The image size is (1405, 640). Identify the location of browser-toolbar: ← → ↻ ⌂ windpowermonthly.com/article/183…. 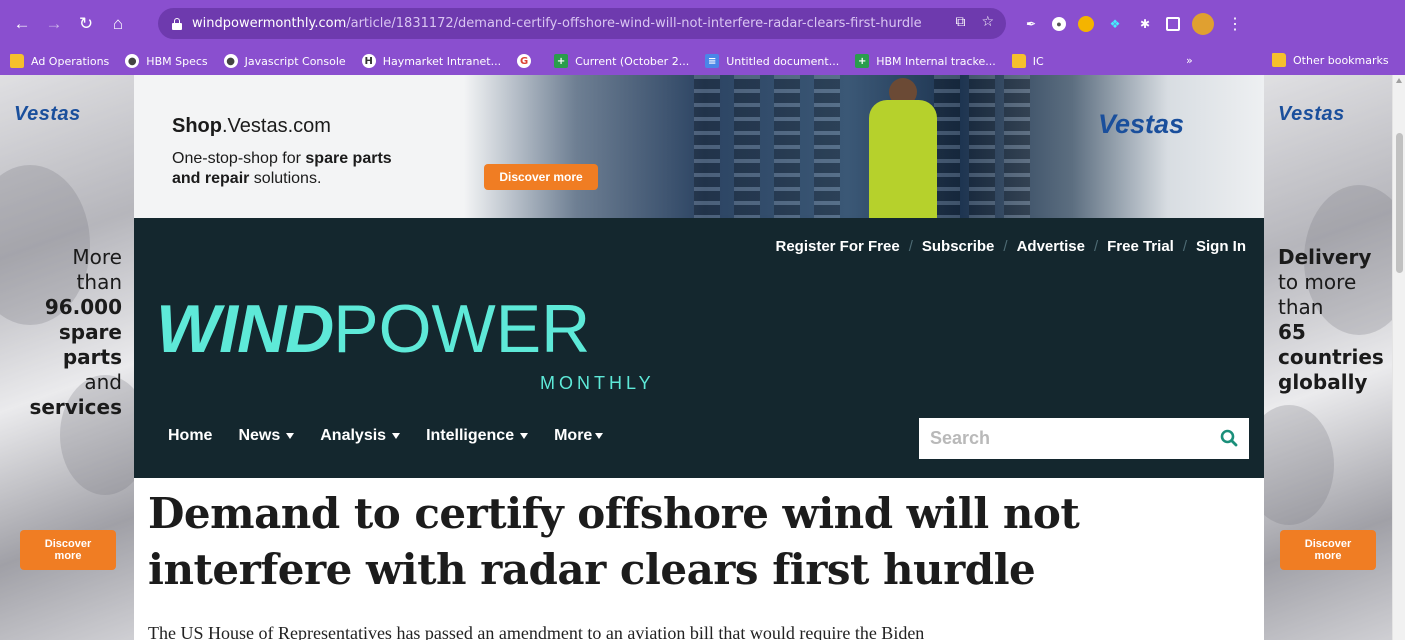
(702, 23).